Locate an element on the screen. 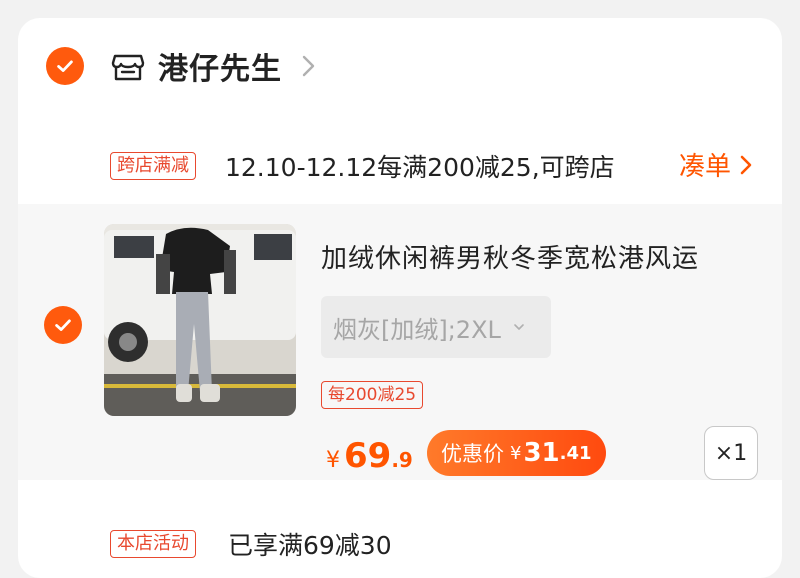  quantity-value: ×1 is located at coordinates (731, 453).